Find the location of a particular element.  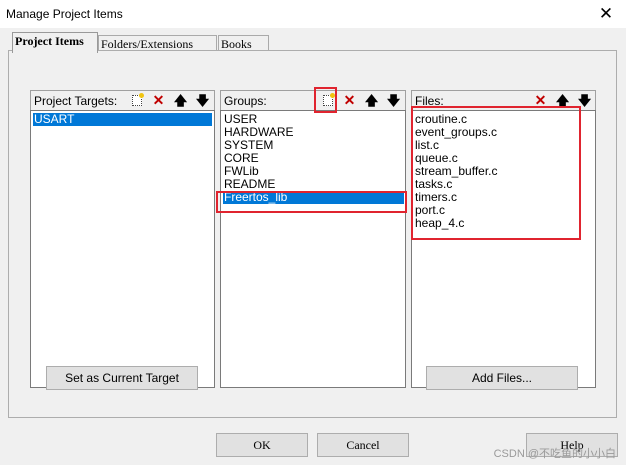

groups-label: Groups: is located at coordinates (245, 101).